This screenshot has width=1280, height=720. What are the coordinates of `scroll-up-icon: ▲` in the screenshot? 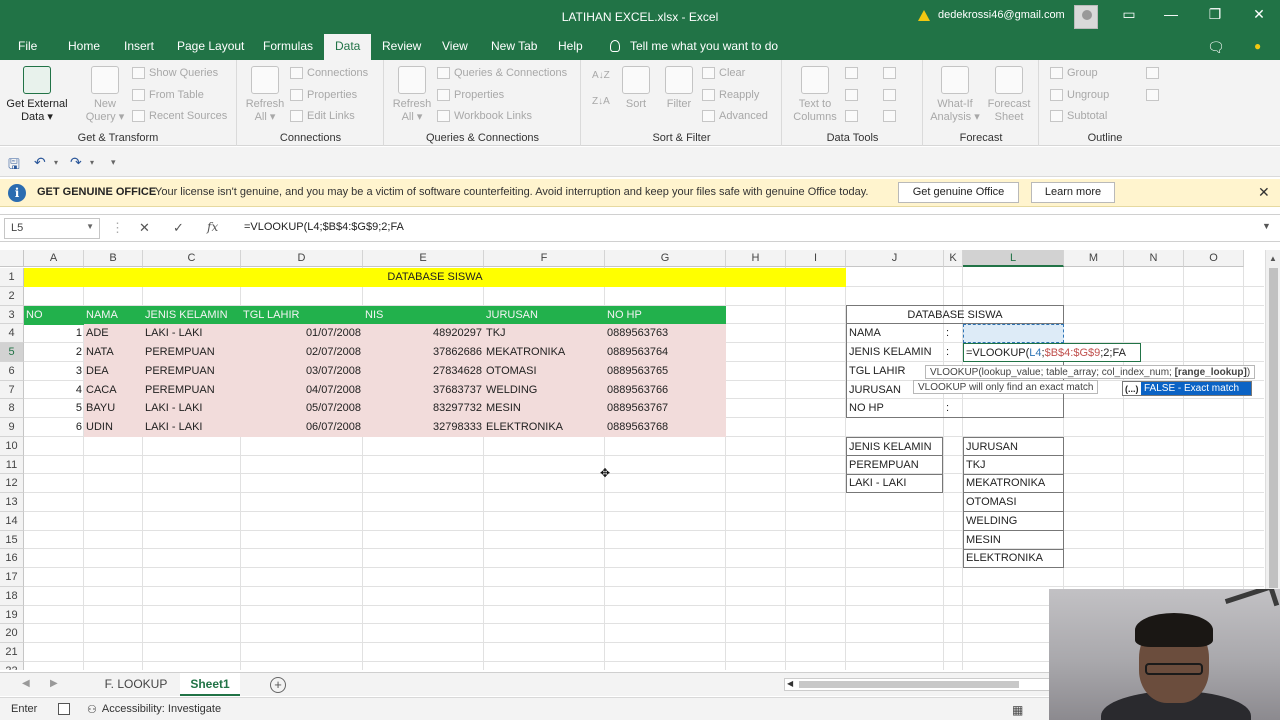 It's located at (1273, 258).